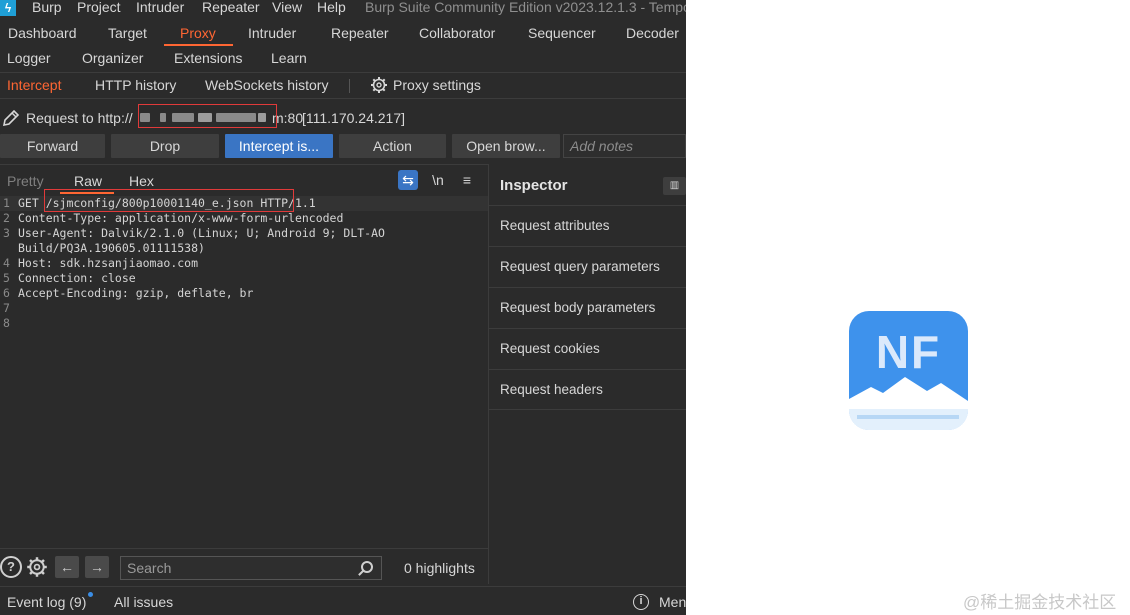 The width and height of the screenshot is (1130, 615). I want to click on proxy-settings-button: Proxy settings, so click(437, 85).